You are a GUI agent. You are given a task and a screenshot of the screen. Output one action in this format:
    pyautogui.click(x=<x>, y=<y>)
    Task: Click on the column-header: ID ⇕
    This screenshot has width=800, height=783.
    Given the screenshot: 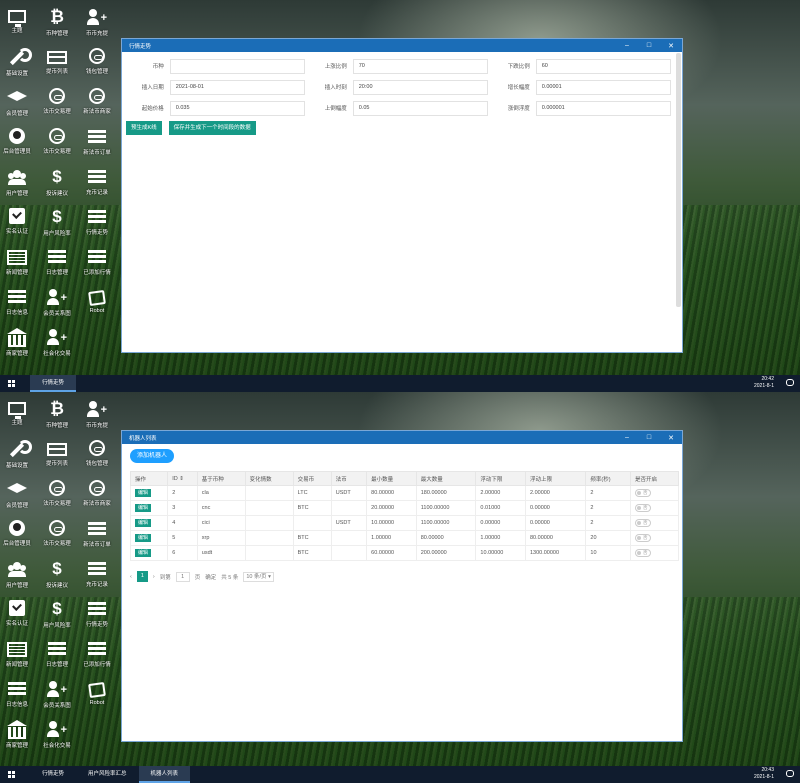 What is the action you would take?
    pyautogui.click(x=182, y=478)
    